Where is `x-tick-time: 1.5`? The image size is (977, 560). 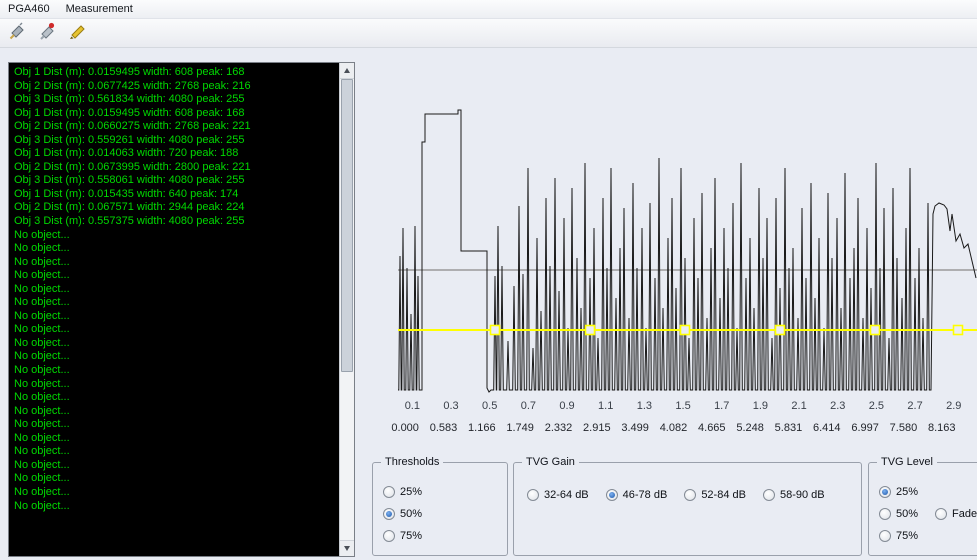
x-tick-time: 1.5 is located at coordinates (683, 406).